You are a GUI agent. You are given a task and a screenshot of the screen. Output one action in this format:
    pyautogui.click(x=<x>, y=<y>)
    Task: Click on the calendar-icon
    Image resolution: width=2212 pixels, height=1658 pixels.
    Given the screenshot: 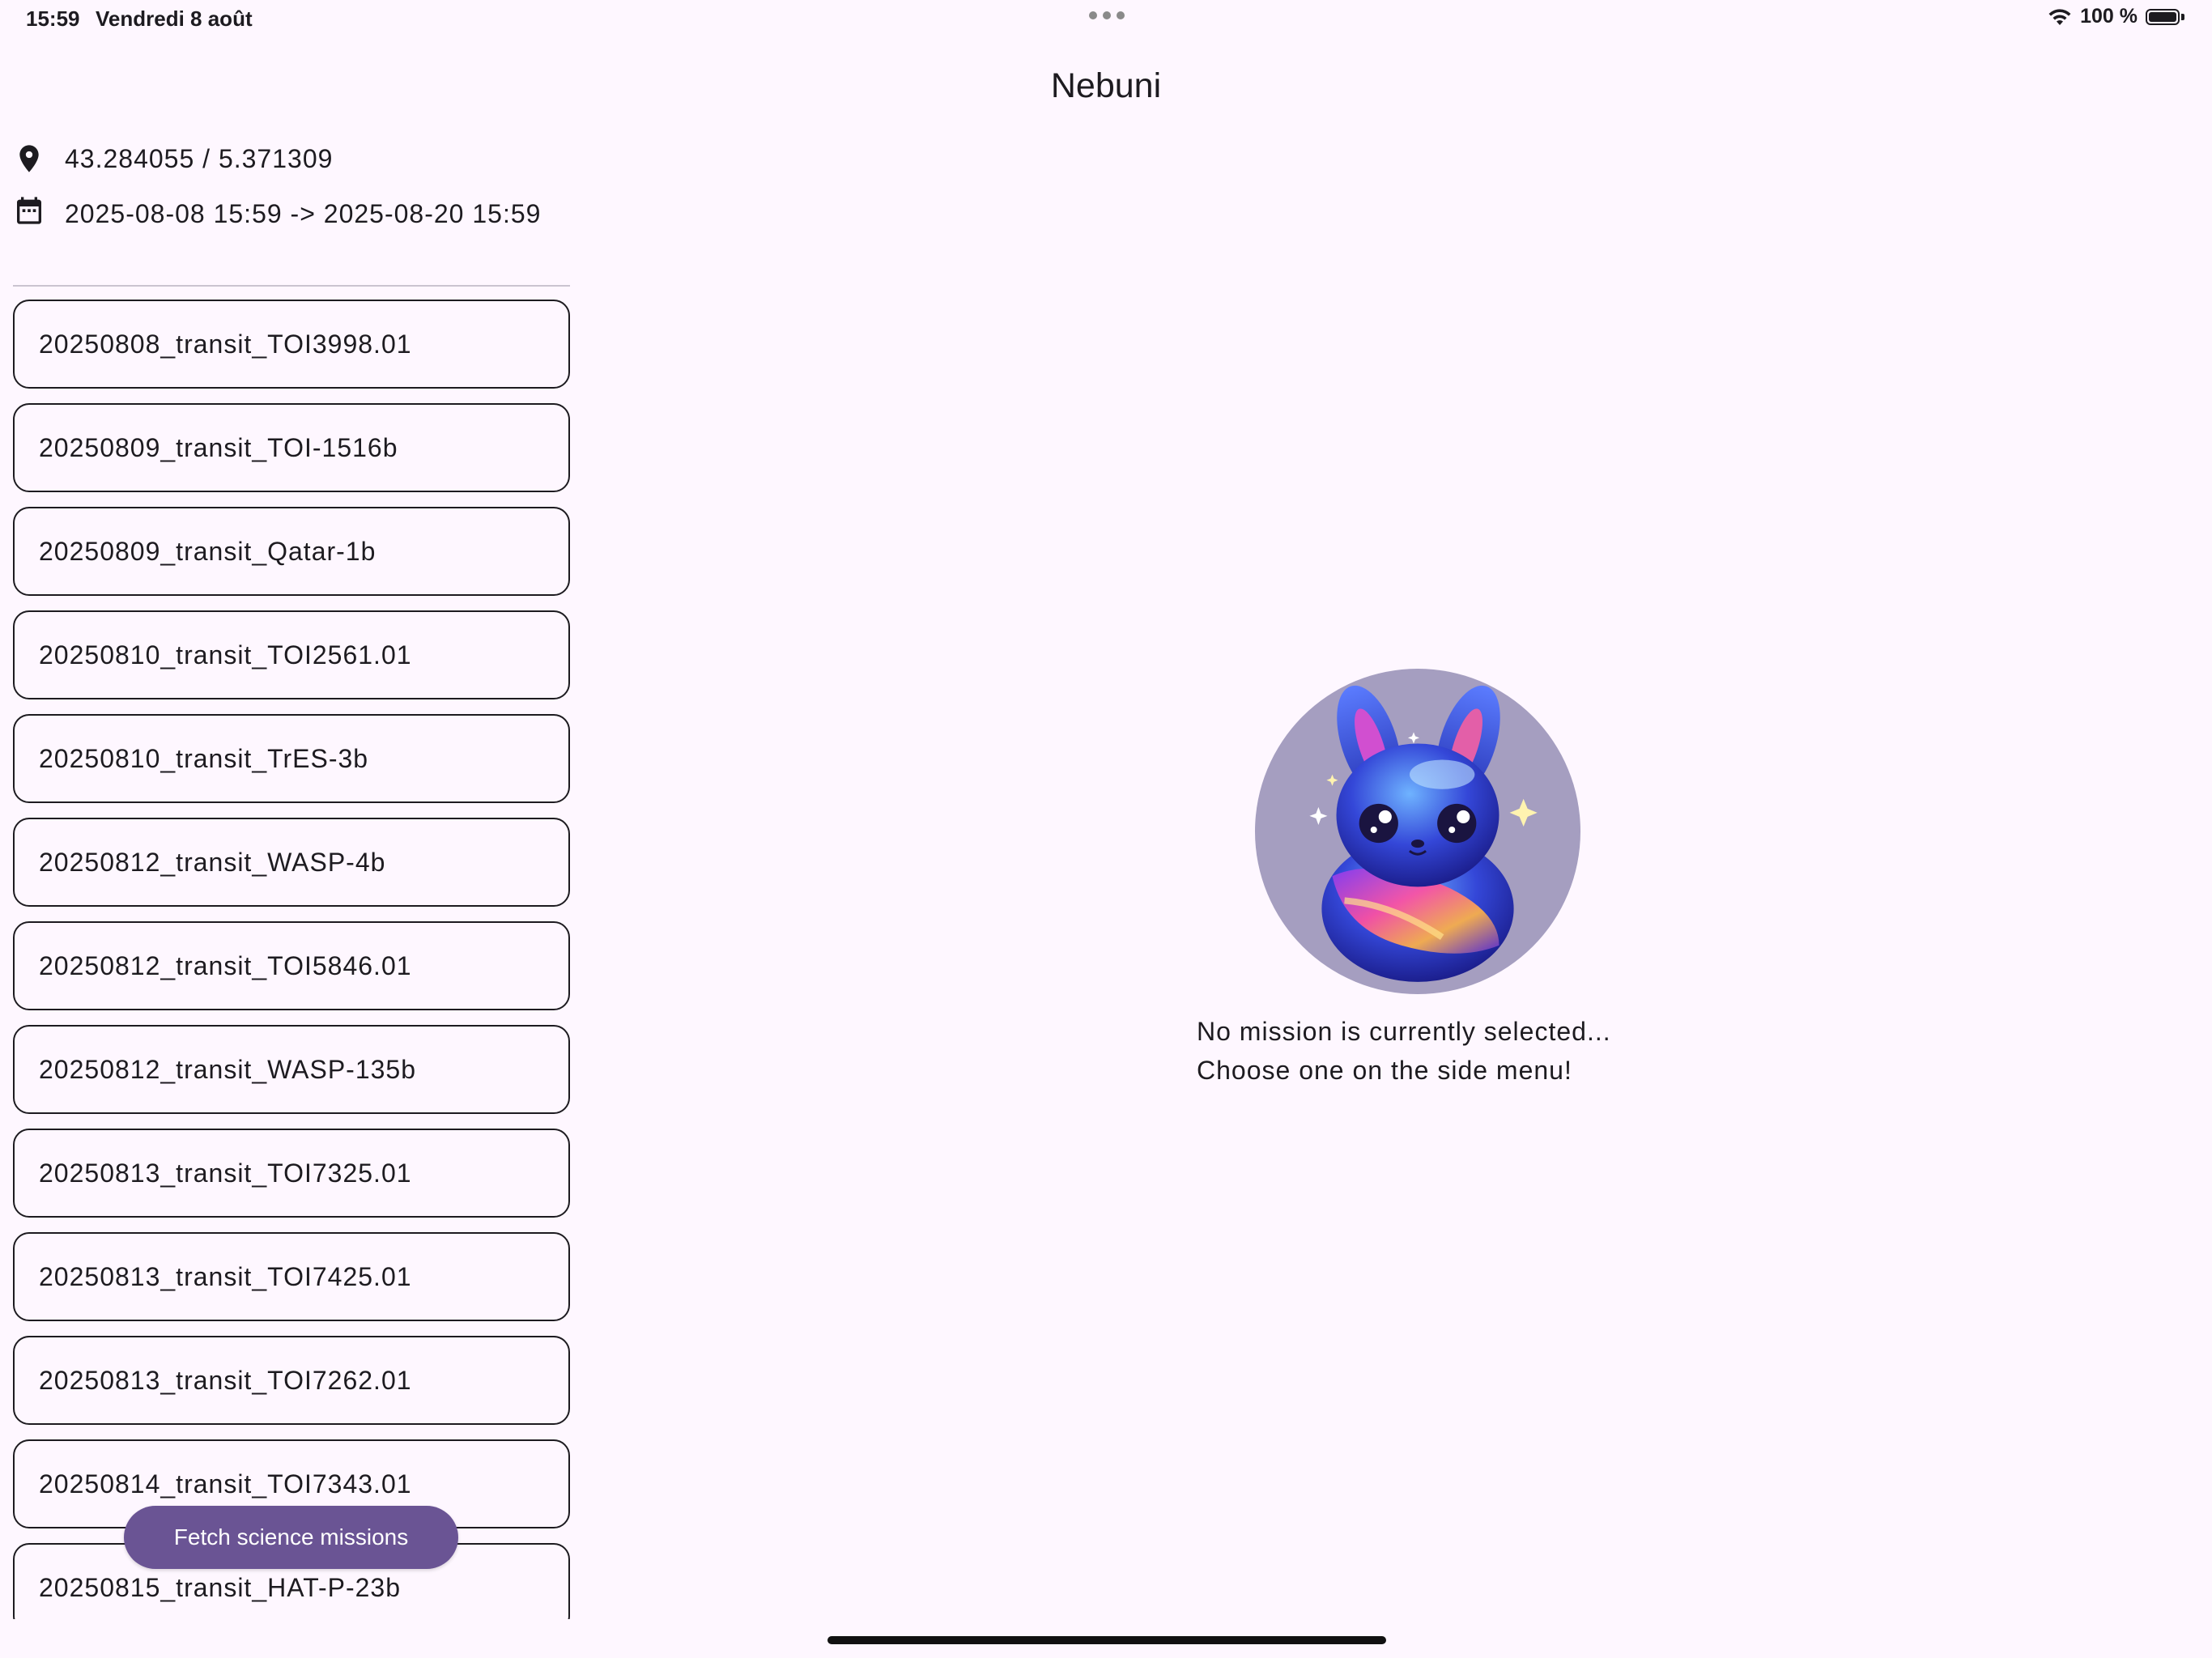 What is the action you would take?
    pyautogui.click(x=29, y=210)
    